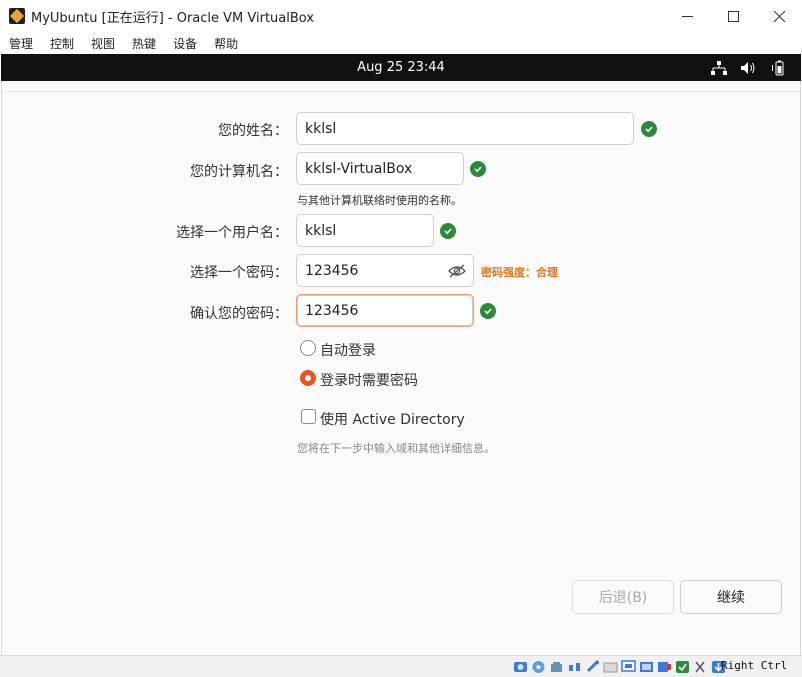 This screenshot has width=802, height=677. What do you see at coordinates (520, 667) in the screenshot?
I see `hard-disk-icon` at bounding box center [520, 667].